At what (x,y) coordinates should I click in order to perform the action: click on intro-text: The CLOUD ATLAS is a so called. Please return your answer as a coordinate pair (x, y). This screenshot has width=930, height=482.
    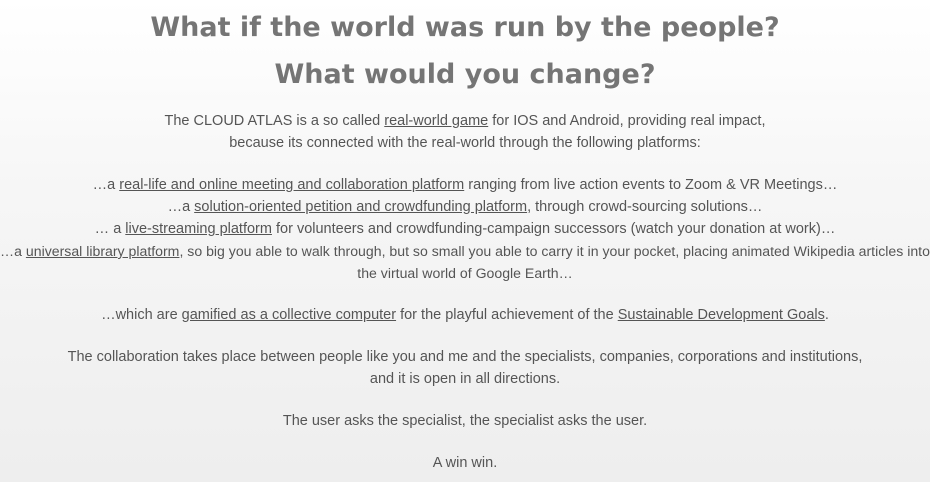
    Looking at the image, I should click on (274, 121).